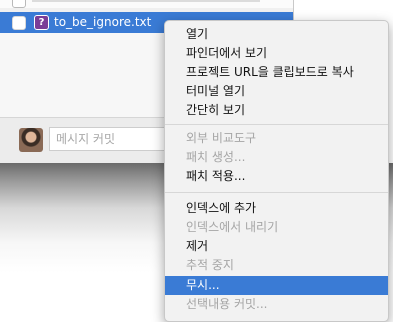 This screenshot has height=322, width=393. What do you see at coordinates (276, 72) in the screenshot?
I see `menu-item-copy-project-url: 프로젝트 URL을 클립보드로 복사` at bounding box center [276, 72].